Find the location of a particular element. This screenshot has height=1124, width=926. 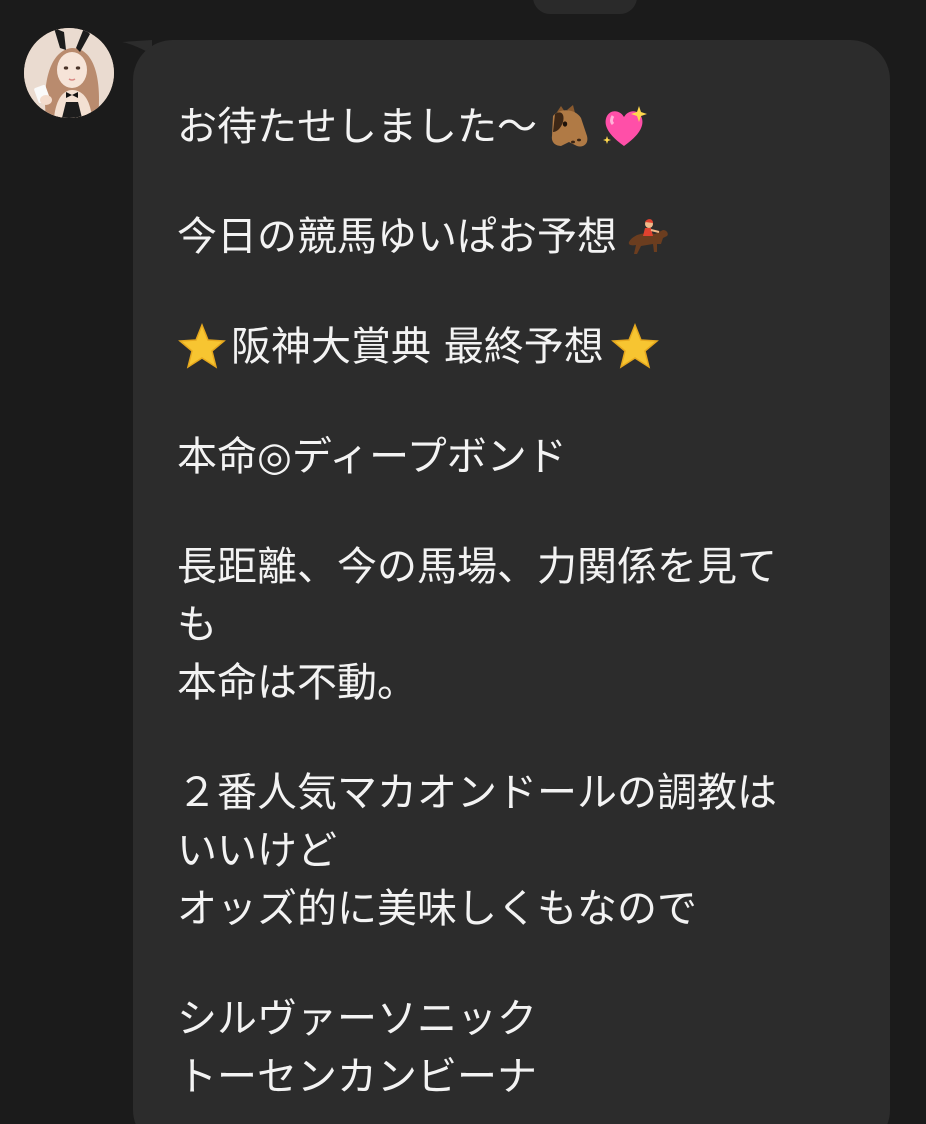

reason-text: 長距離、今の馬場、力関係を見て is located at coordinates (477, 567).